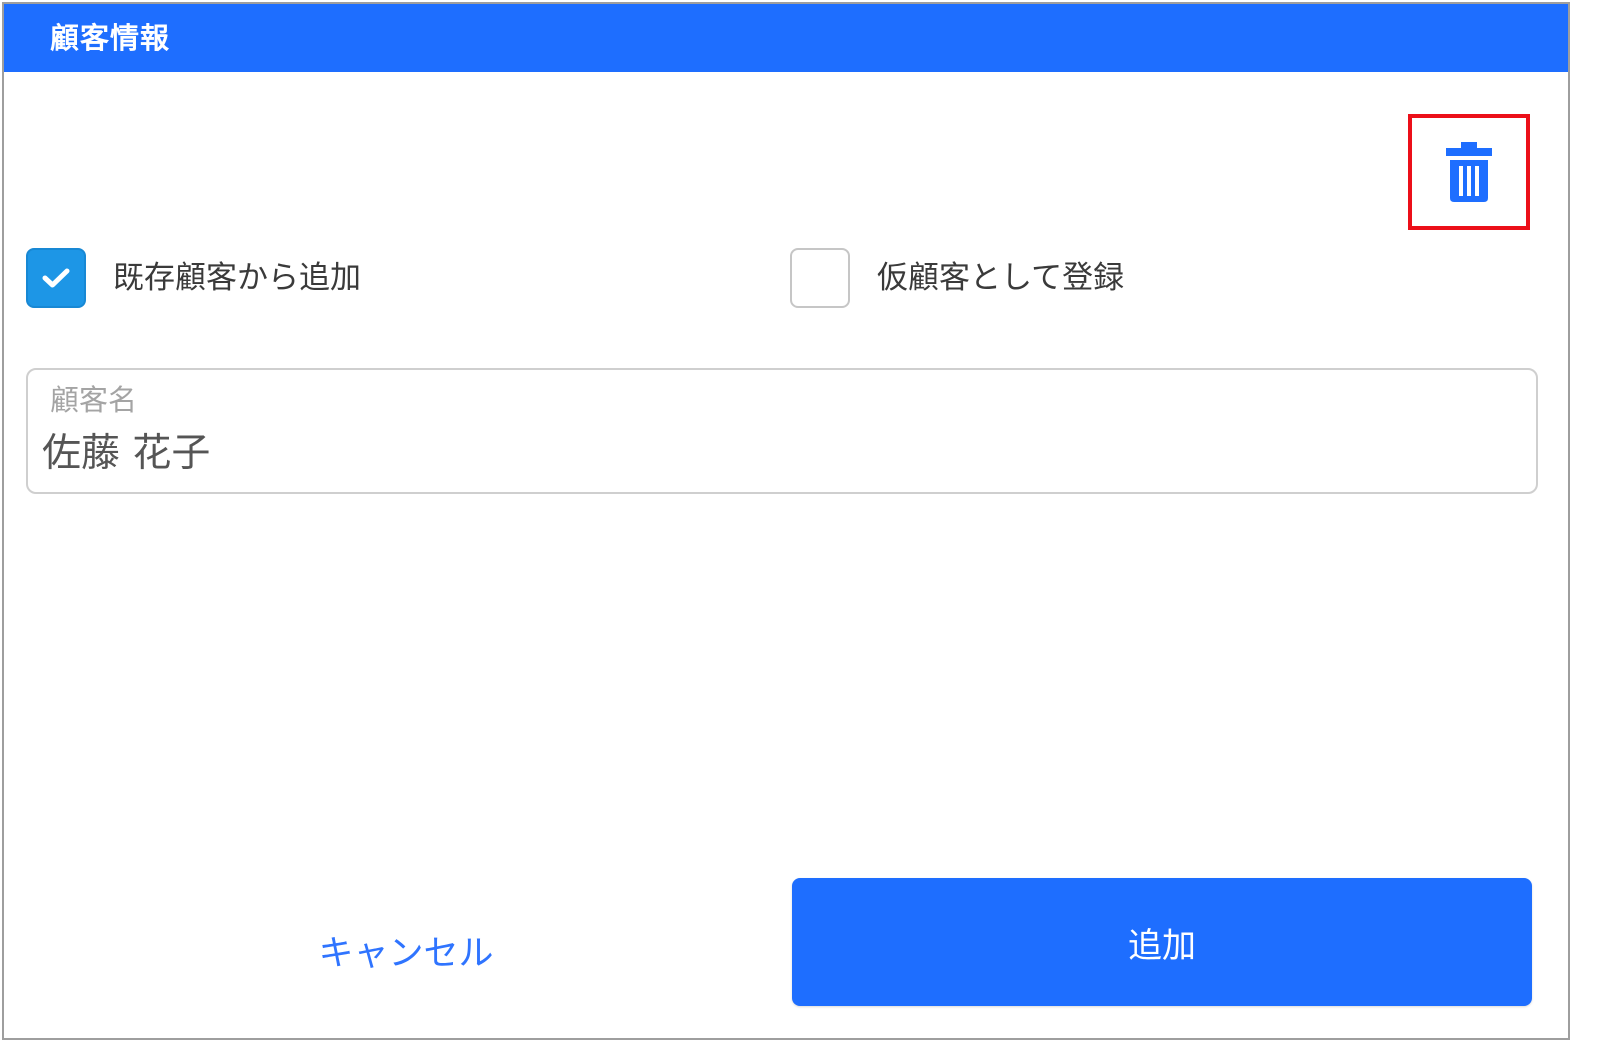 This screenshot has height=1061, width=1600. I want to click on existing-customer-label: 既存顧客から追加, so click(237, 278).